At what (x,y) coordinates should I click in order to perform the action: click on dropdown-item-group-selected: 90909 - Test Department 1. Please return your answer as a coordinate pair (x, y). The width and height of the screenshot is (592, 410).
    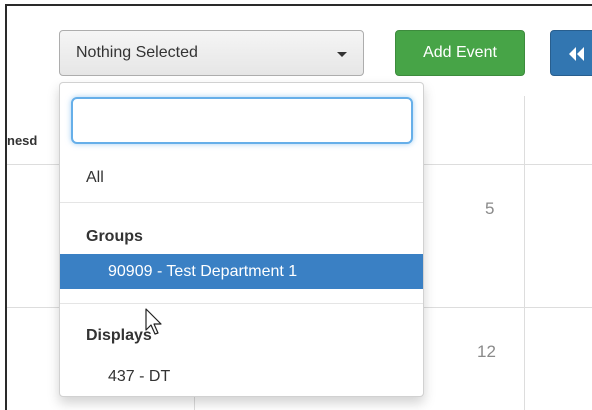
    Looking at the image, I should click on (241, 271).